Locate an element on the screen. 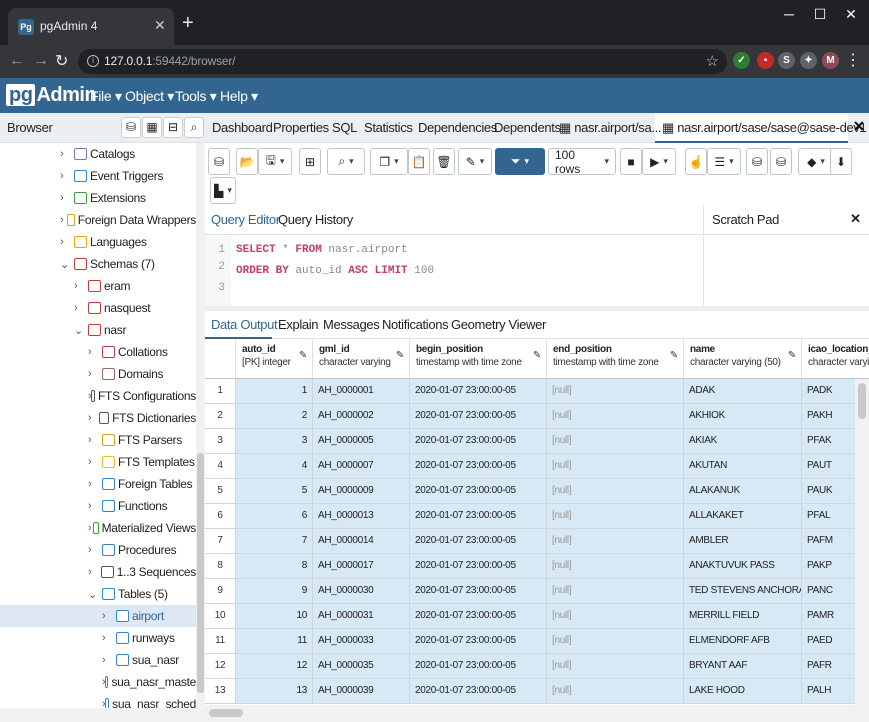  bookmark-star-icon: ☆ is located at coordinates (712, 61).